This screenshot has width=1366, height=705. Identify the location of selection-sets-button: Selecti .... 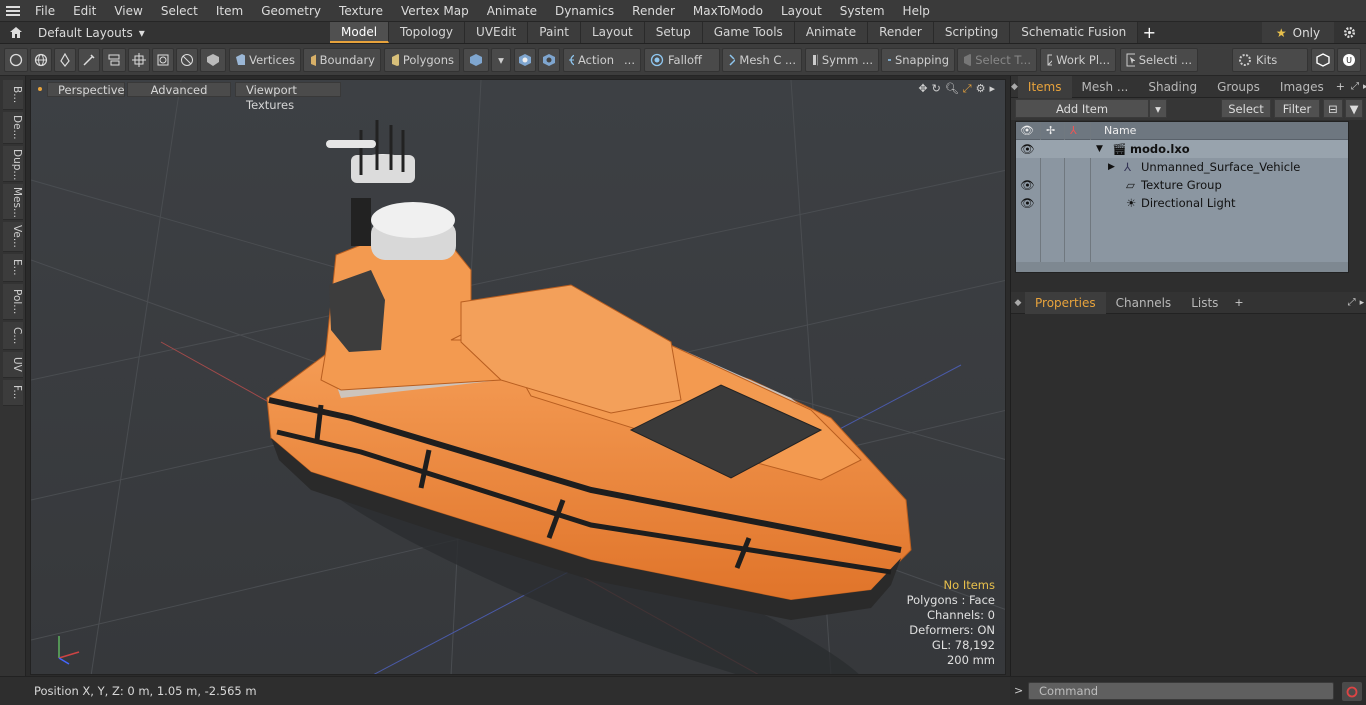
(1159, 60).